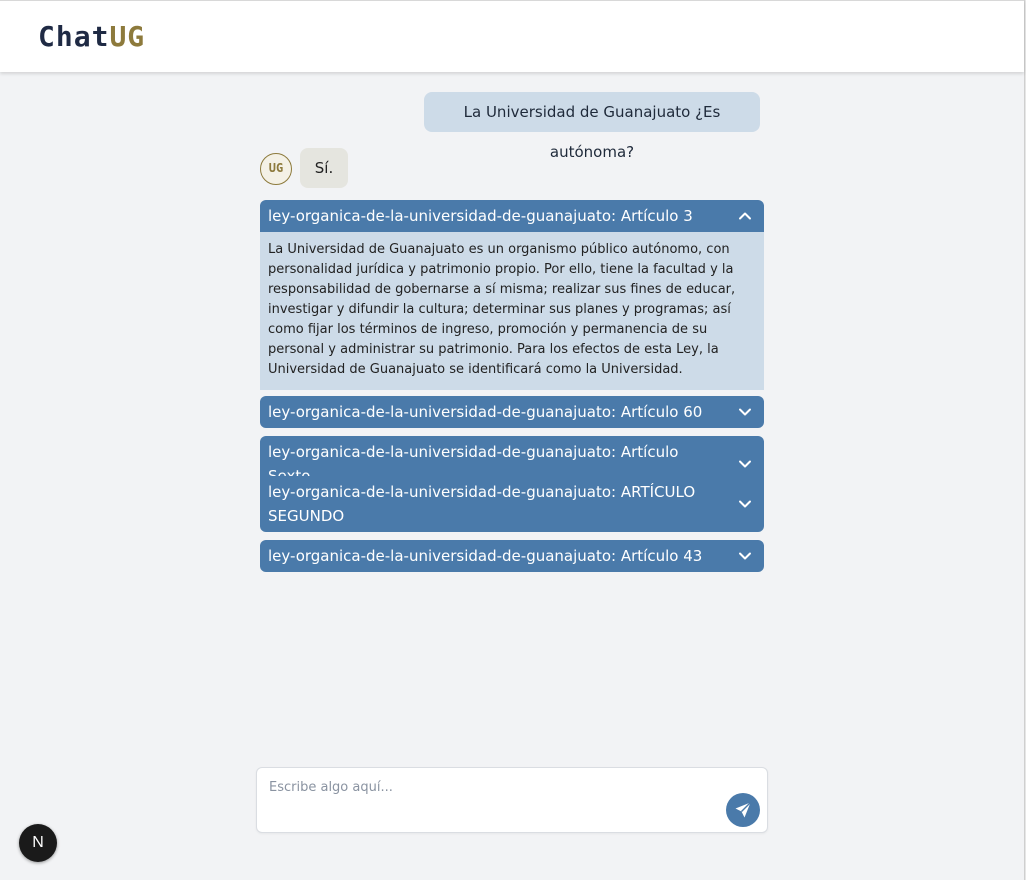 The image size is (1026, 880). I want to click on message-input-container, so click(512, 800).